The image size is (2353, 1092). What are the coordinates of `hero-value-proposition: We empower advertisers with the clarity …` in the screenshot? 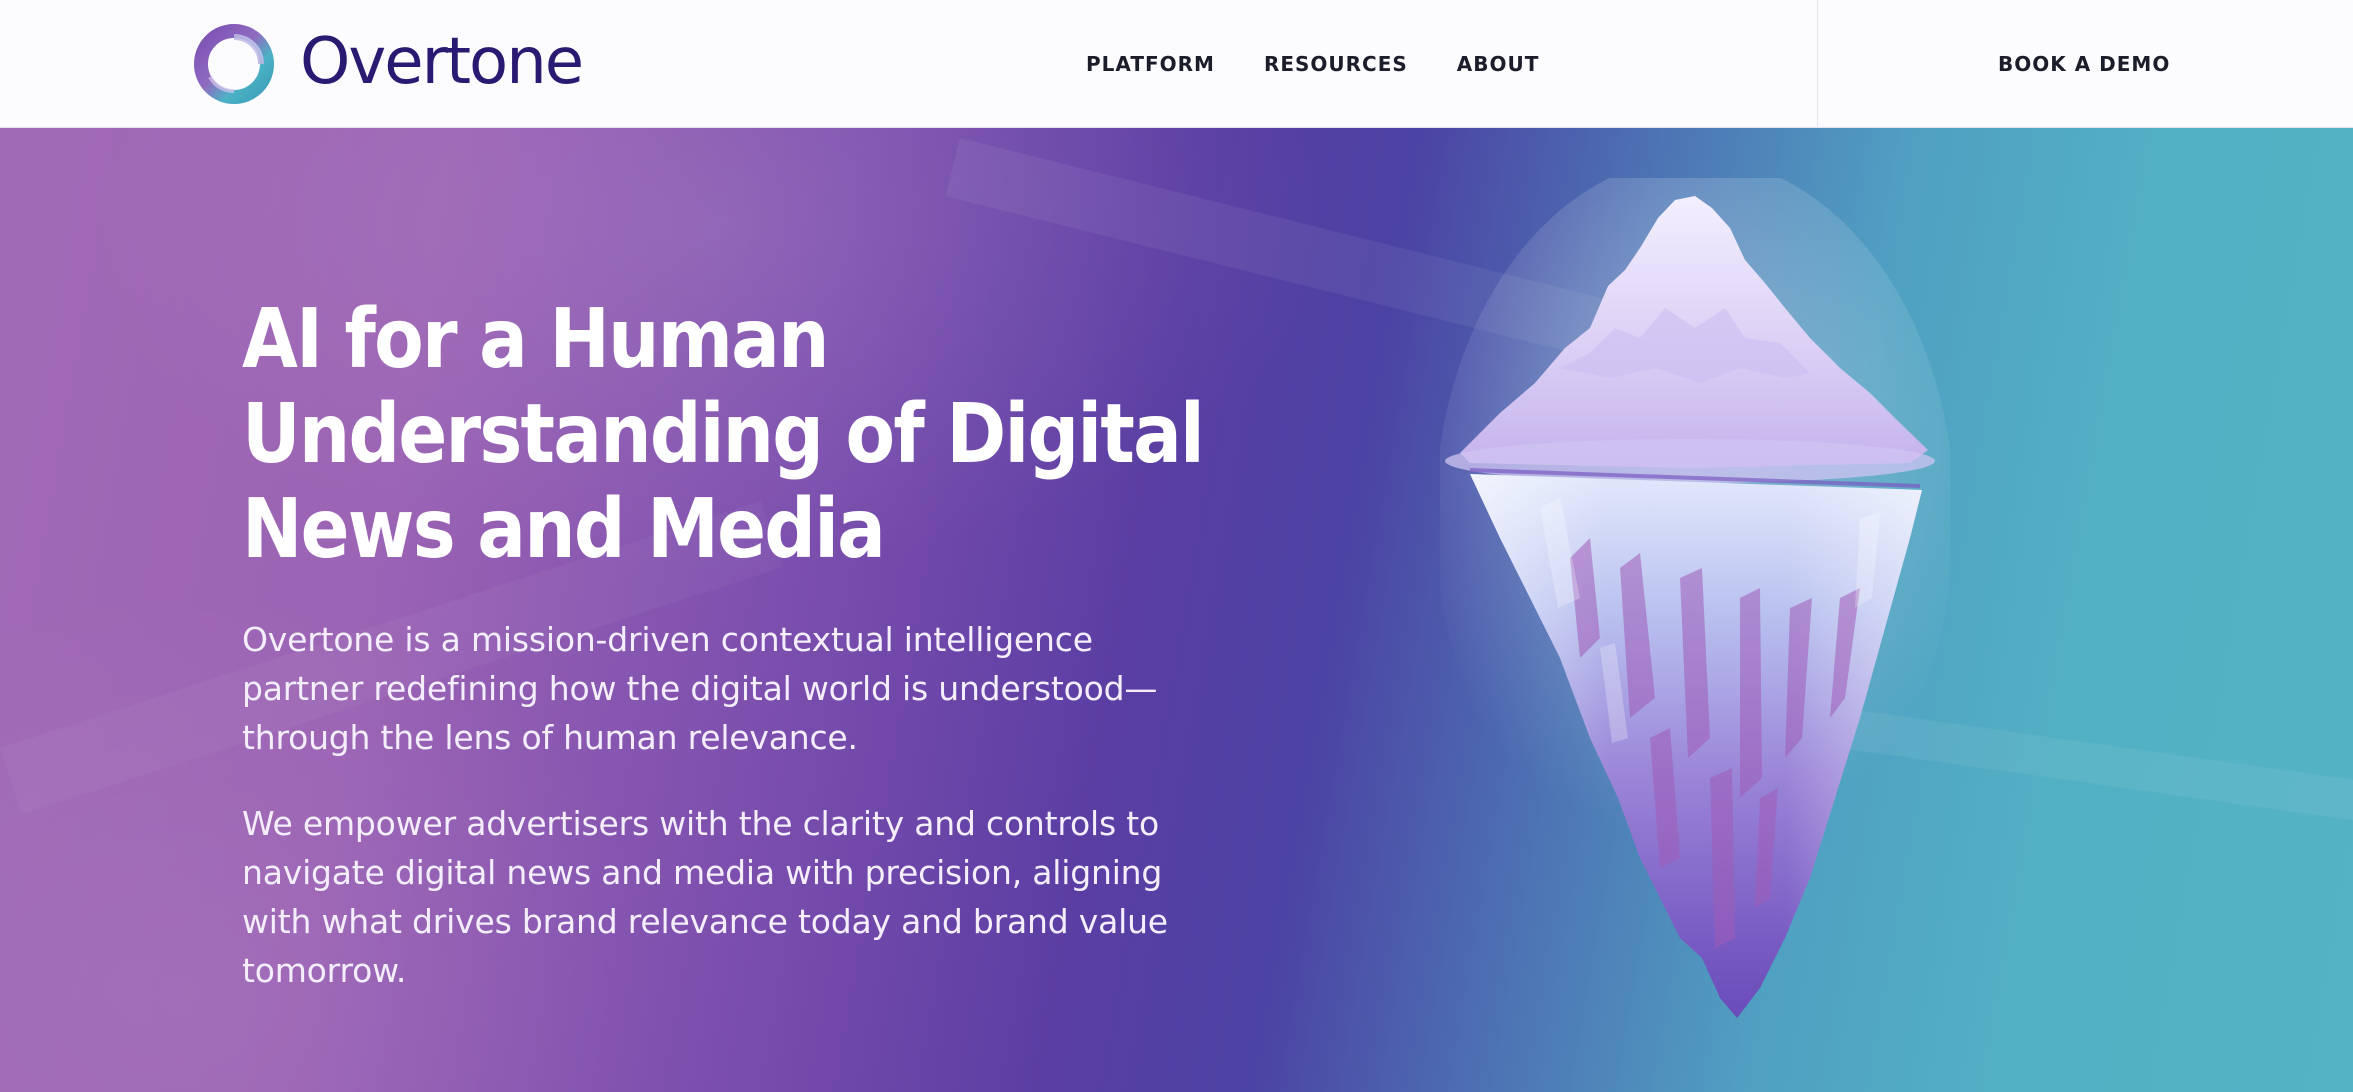 It's located at (705, 897).